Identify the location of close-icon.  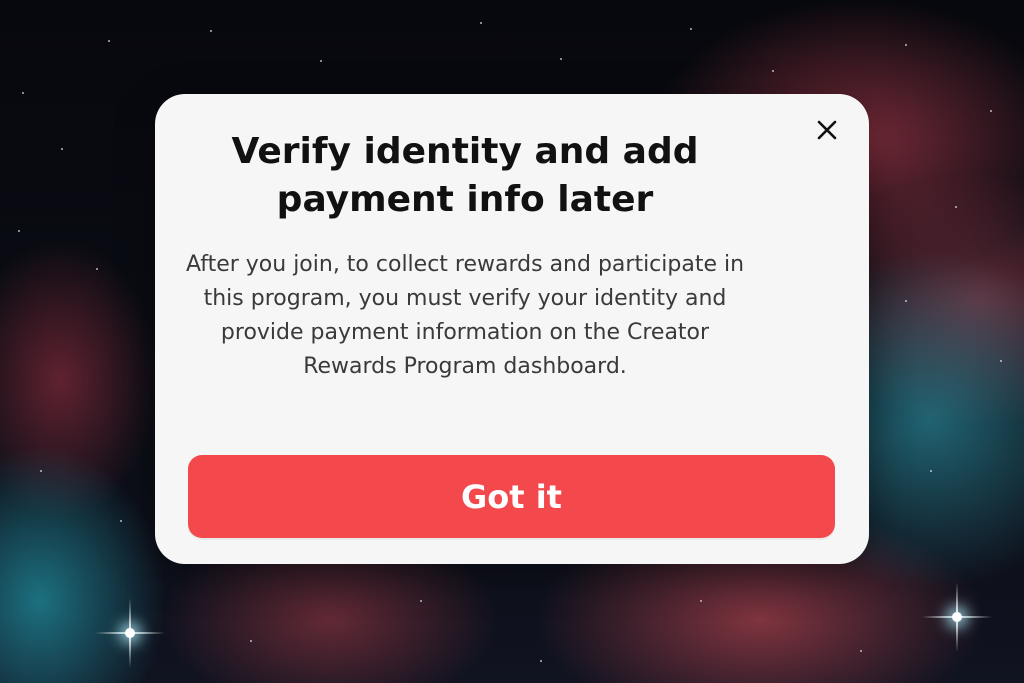
(827, 130).